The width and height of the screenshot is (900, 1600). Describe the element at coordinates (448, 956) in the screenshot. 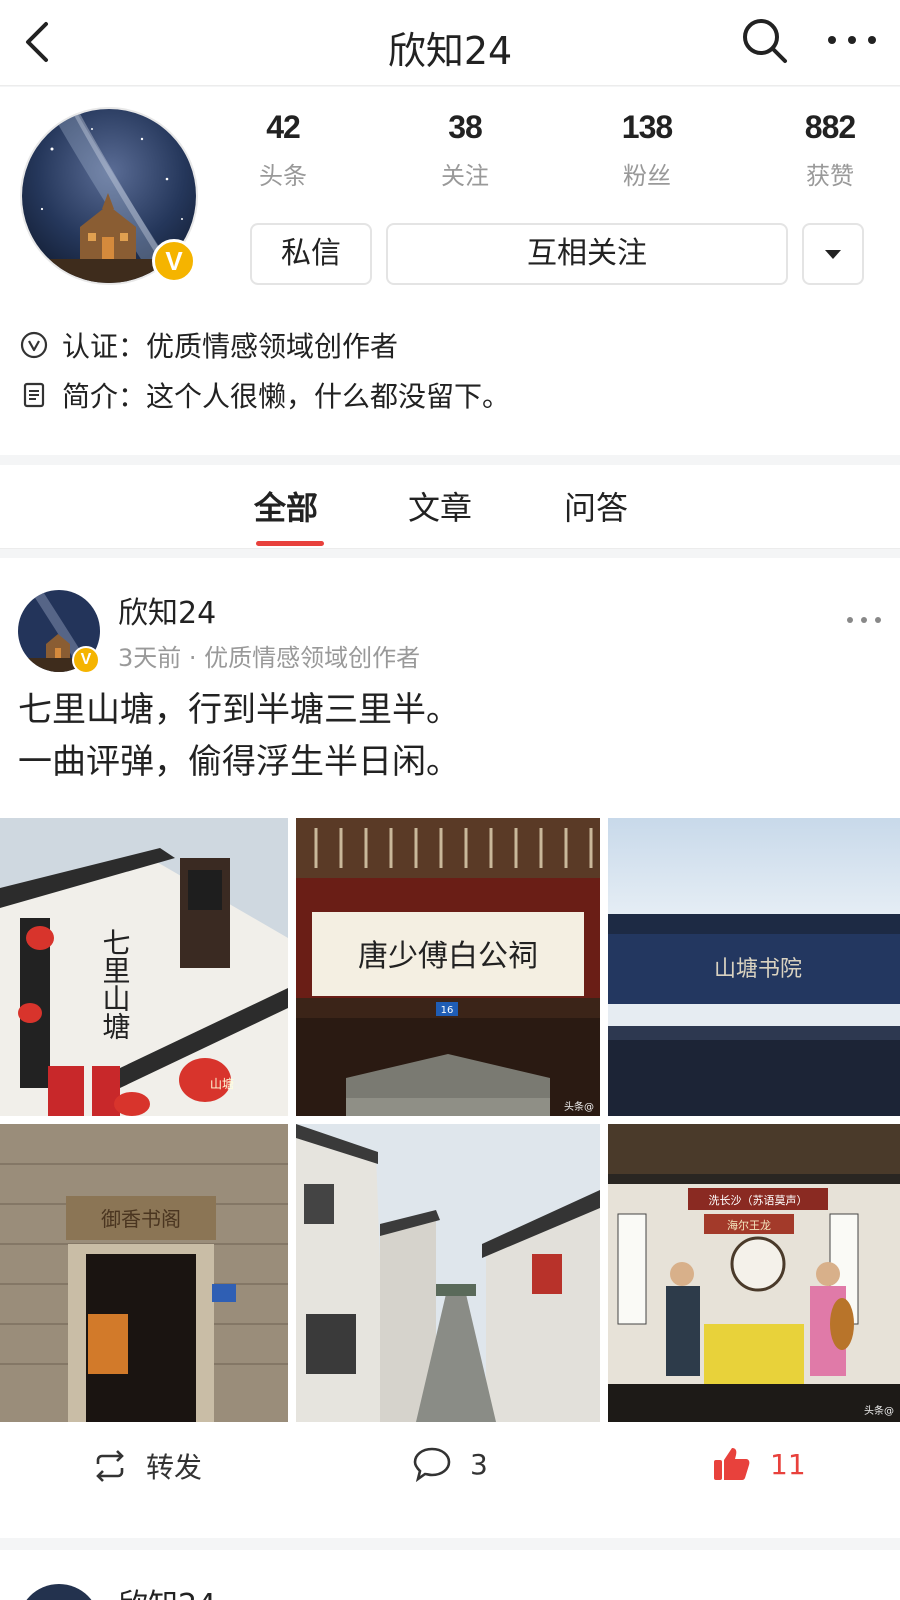

I see `temple-plaque-text: 唐少傅白公祠` at that location.